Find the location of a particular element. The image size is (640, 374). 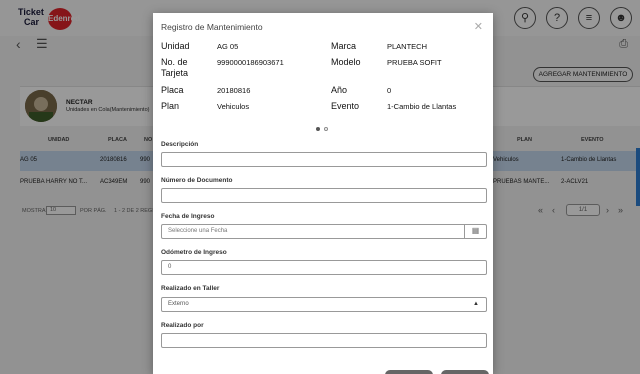

plan-label: Plan is located at coordinates (170, 106).